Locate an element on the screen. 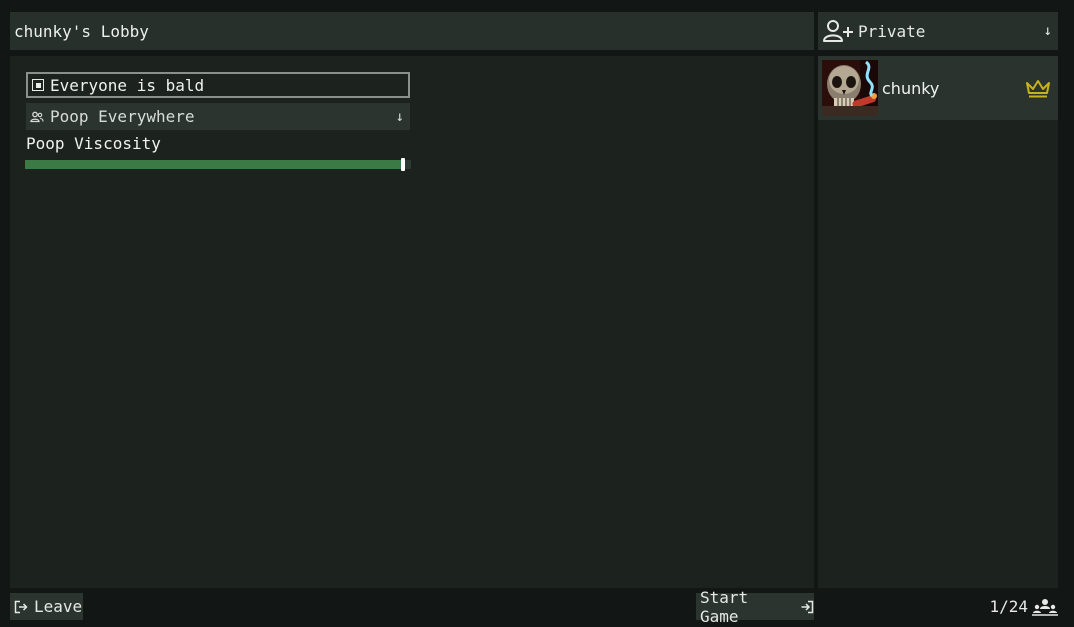 The width and height of the screenshot is (1074, 627). crown-icon is located at coordinates (1038, 88).